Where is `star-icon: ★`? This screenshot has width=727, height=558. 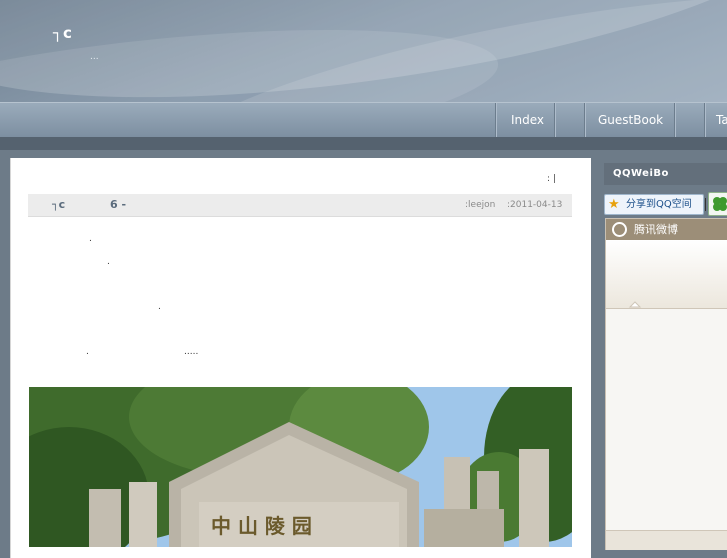
star-icon: ★ is located at coordinates (614, 204).